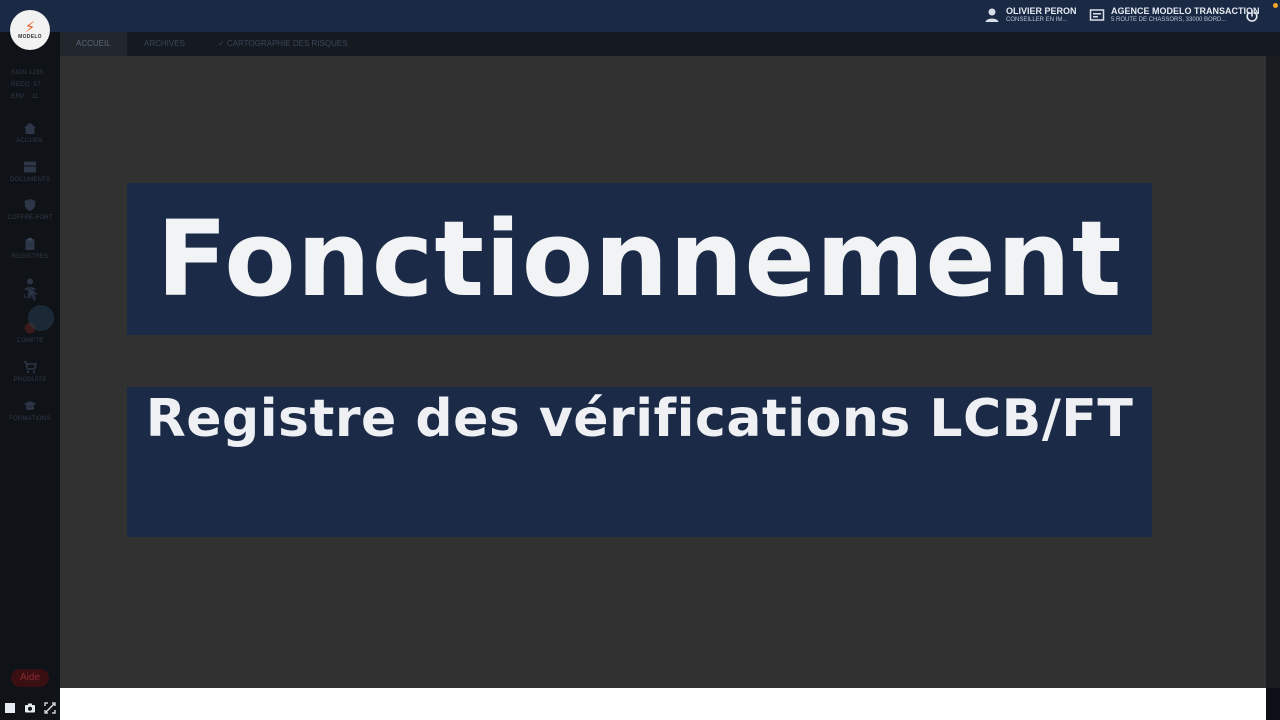  Describe the element at coordinates (639, 419) in the screenshot. I see `video-subtitle: Registre des vérifications LCB/FT` at that location.